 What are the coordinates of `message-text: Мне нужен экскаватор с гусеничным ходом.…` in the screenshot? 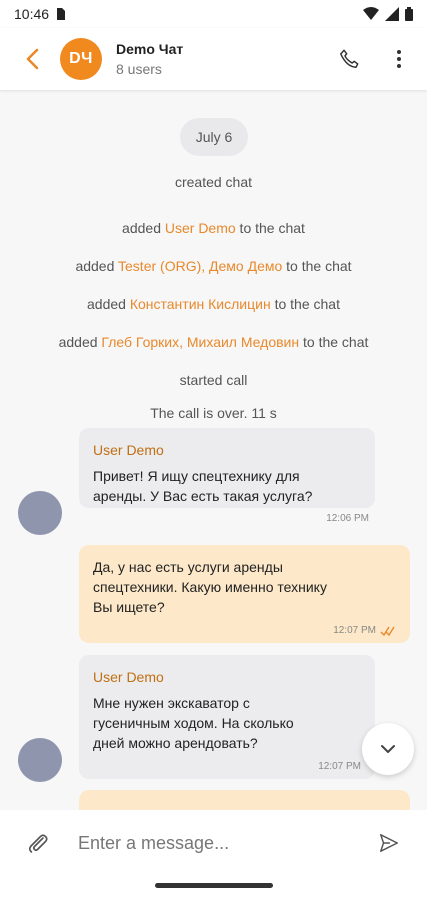 It's located at (193, 723).